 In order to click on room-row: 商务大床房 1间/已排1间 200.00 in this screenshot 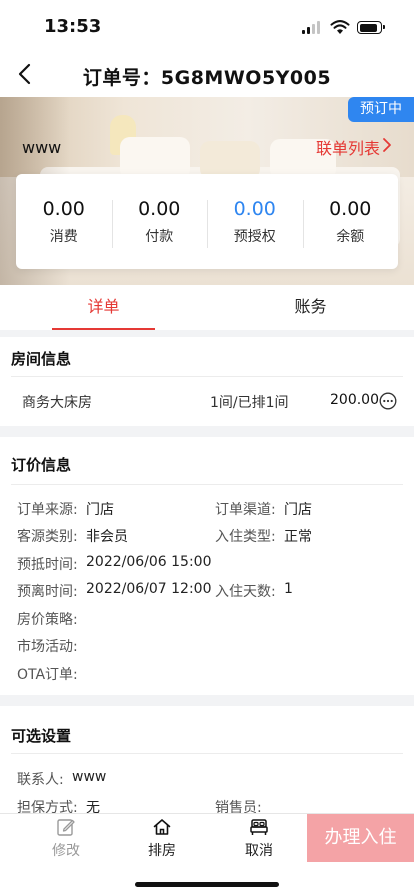, I will do `click(207, 402)`.